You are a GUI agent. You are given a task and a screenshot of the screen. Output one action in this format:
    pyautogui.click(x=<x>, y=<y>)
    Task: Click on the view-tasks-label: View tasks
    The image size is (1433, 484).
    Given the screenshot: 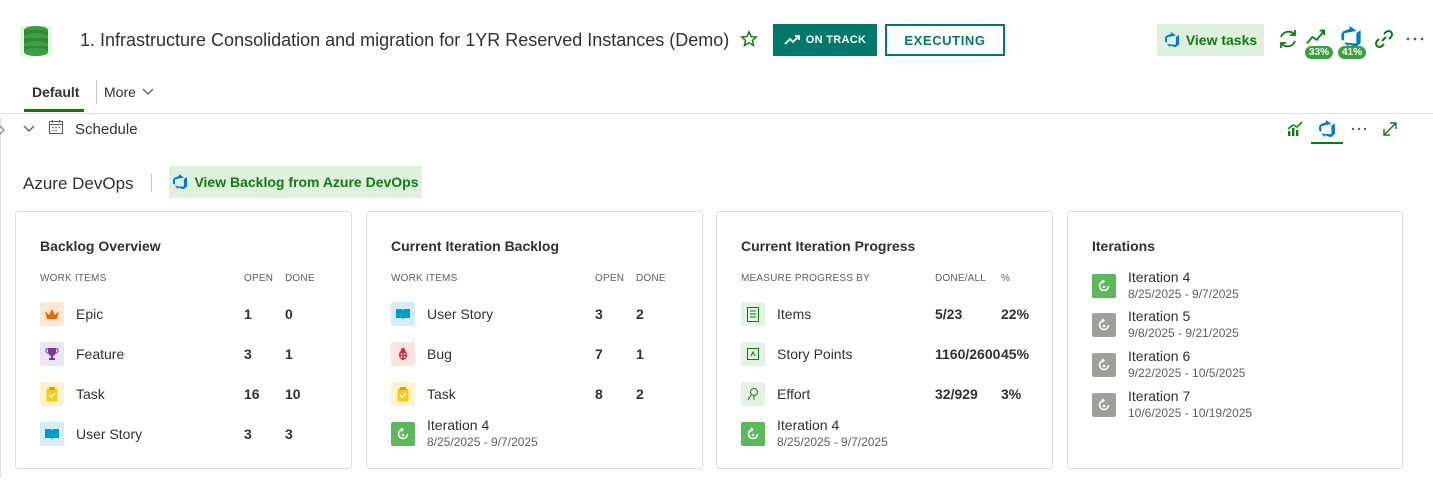 What is the action you would take?
    pyautogui.click(x=1221, y=40)
    